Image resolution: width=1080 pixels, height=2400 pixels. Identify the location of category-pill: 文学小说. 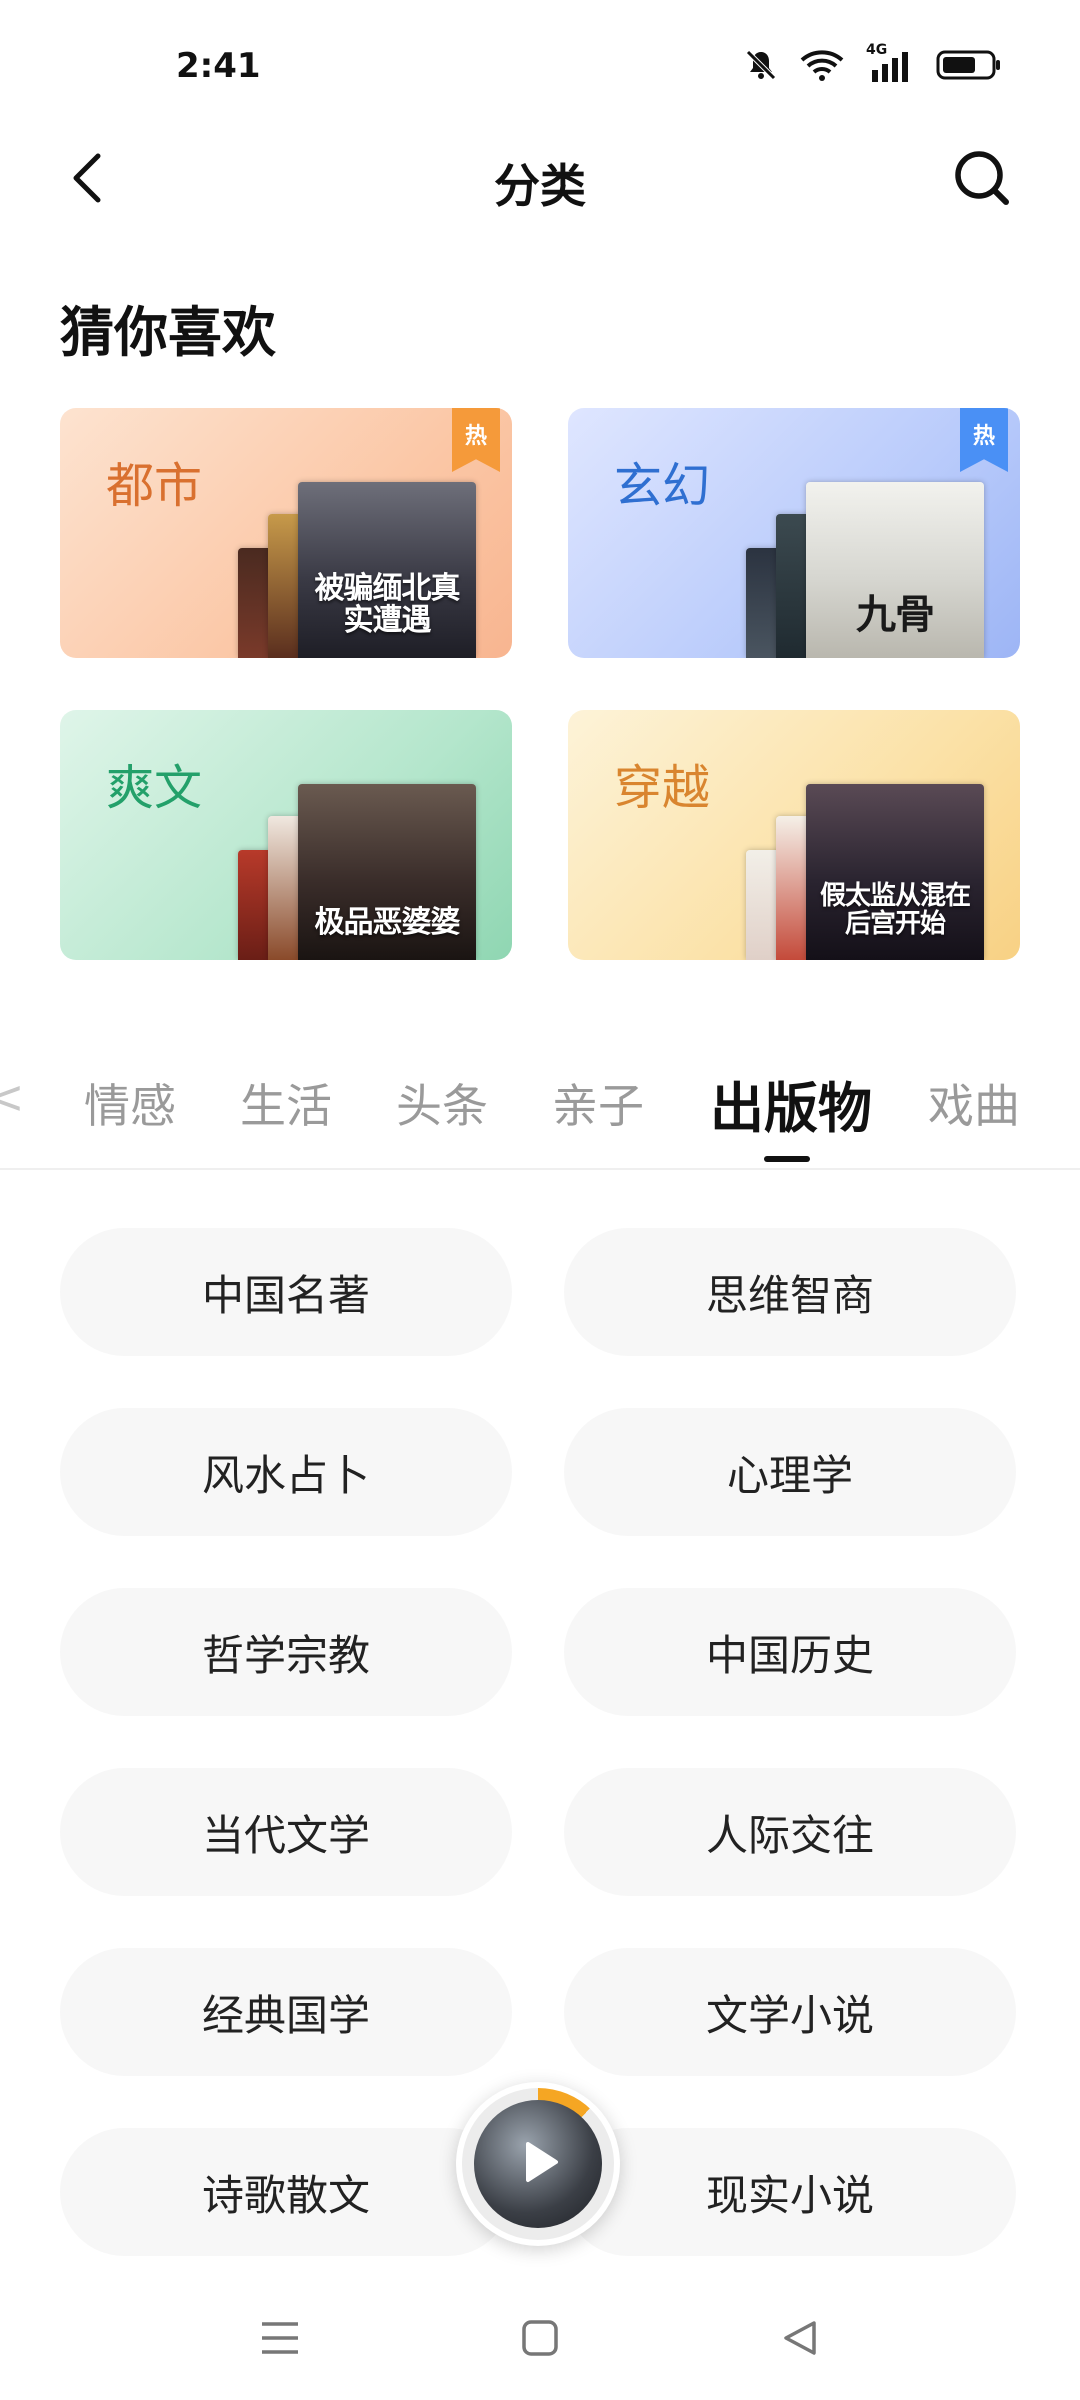
(790, 2012).